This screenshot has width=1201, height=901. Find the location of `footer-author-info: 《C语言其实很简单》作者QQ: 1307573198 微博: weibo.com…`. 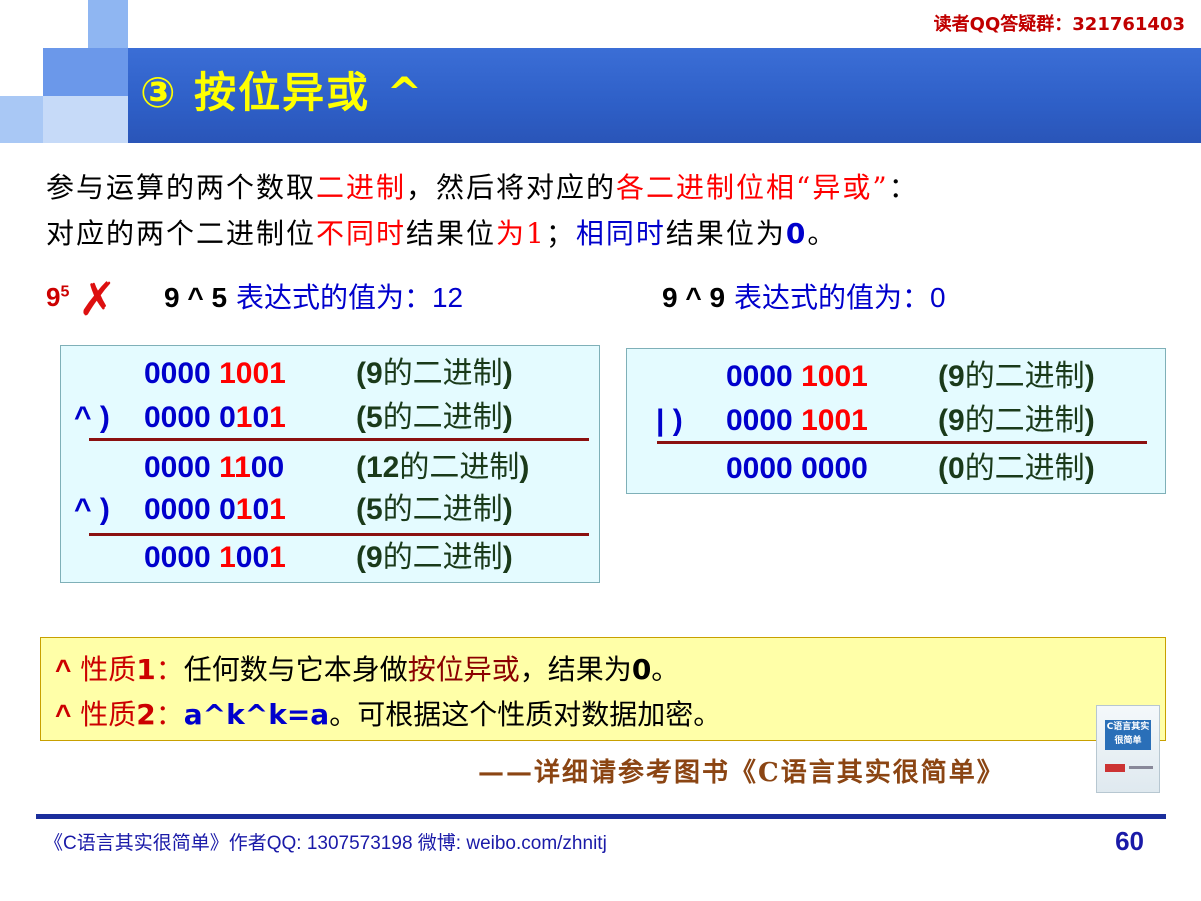

footer-author-info: 《C语言其实很简单》作者QQ: 1307573198 微博: weibo.com… is located at coordinates (325, 843).